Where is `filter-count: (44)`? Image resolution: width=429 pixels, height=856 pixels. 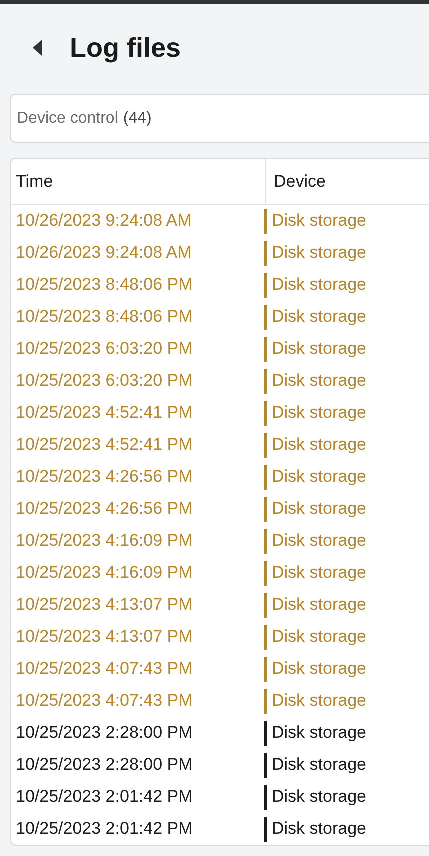
filter-count: (44) is located at coordinates (137, 118).